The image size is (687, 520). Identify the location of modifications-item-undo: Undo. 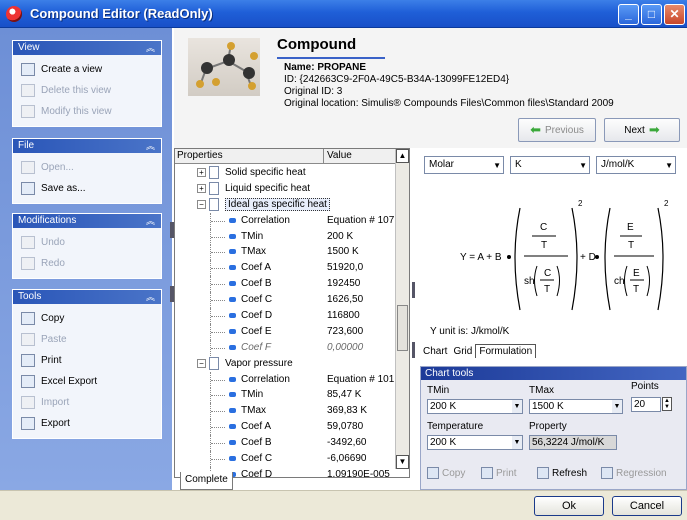
(87, 242).